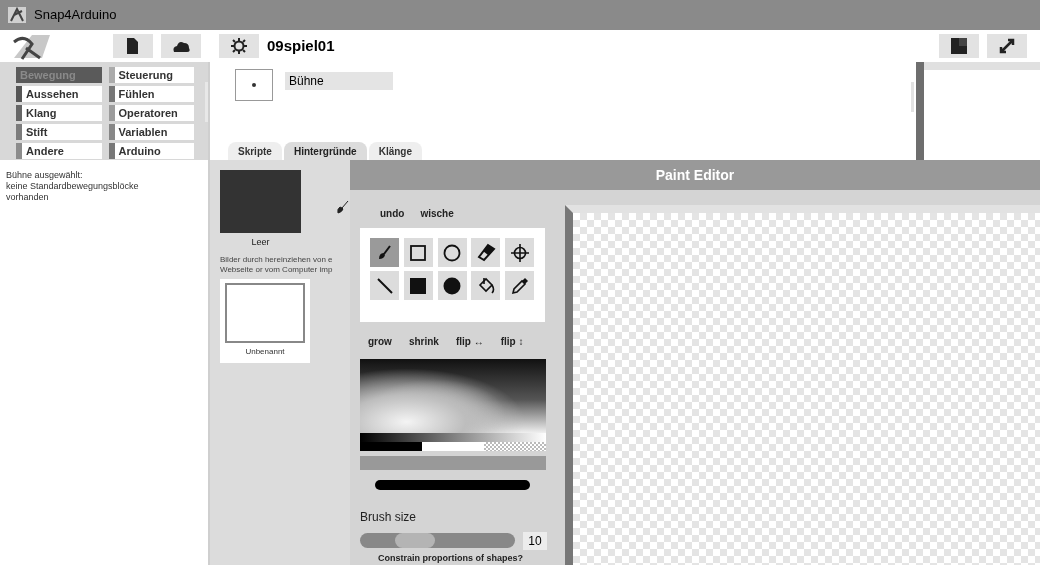 Image resolution: width=1040 pixels, height=565 pixels. I want to click on fullscreen-button, so click(1007, 46).